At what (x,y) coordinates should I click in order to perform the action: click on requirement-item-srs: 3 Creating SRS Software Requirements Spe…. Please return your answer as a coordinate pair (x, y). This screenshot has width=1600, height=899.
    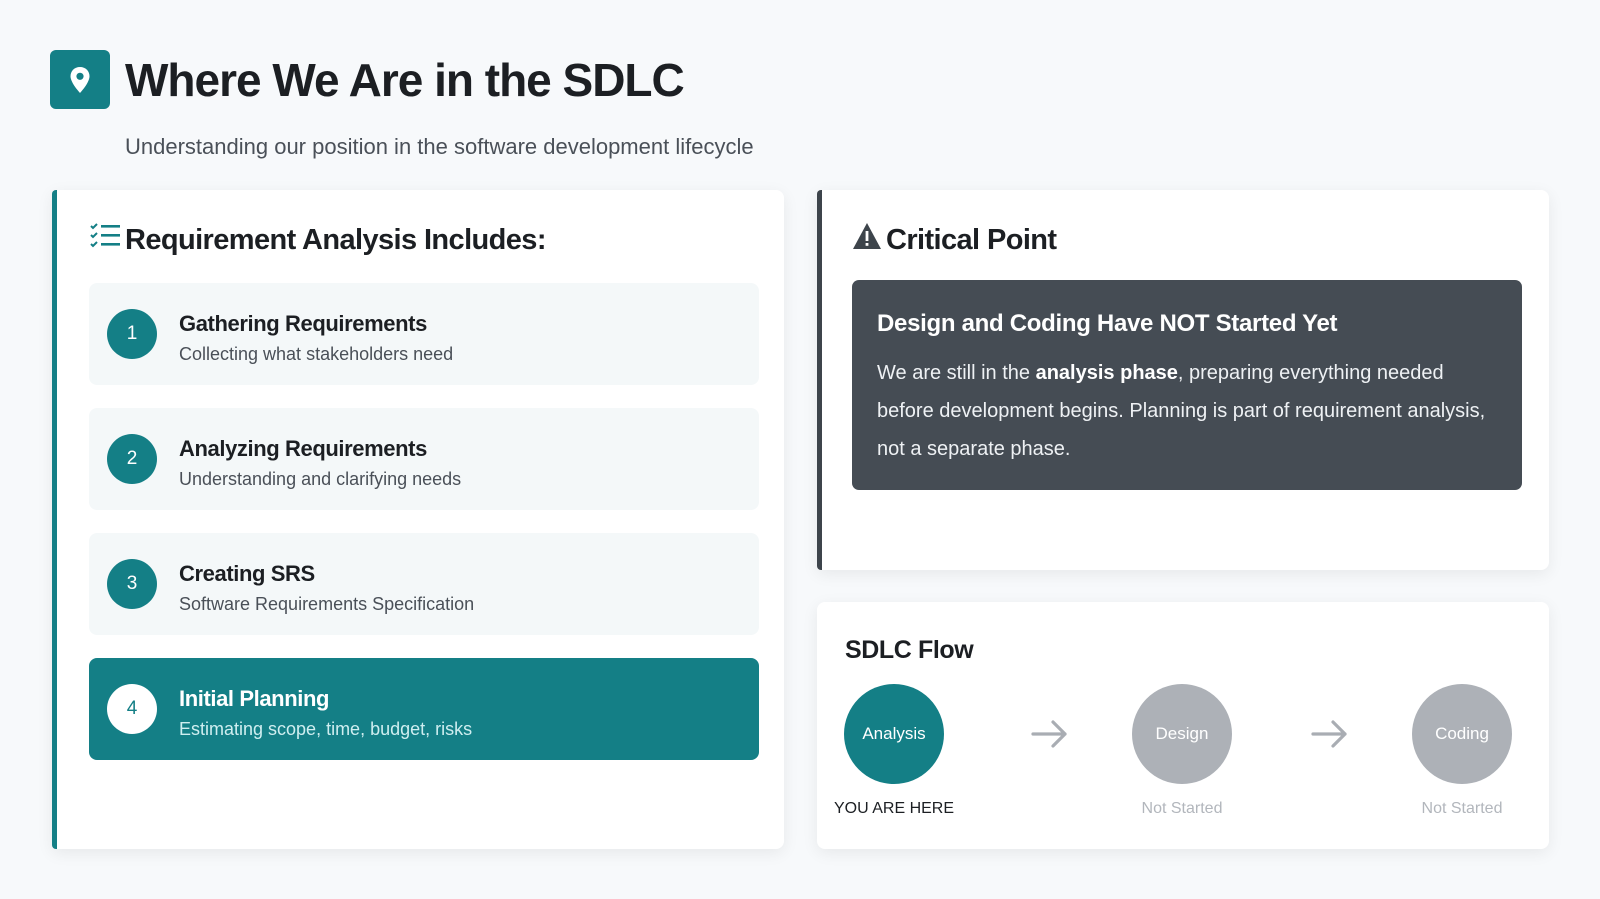
    Looking at the image, I should click on (424, 584).